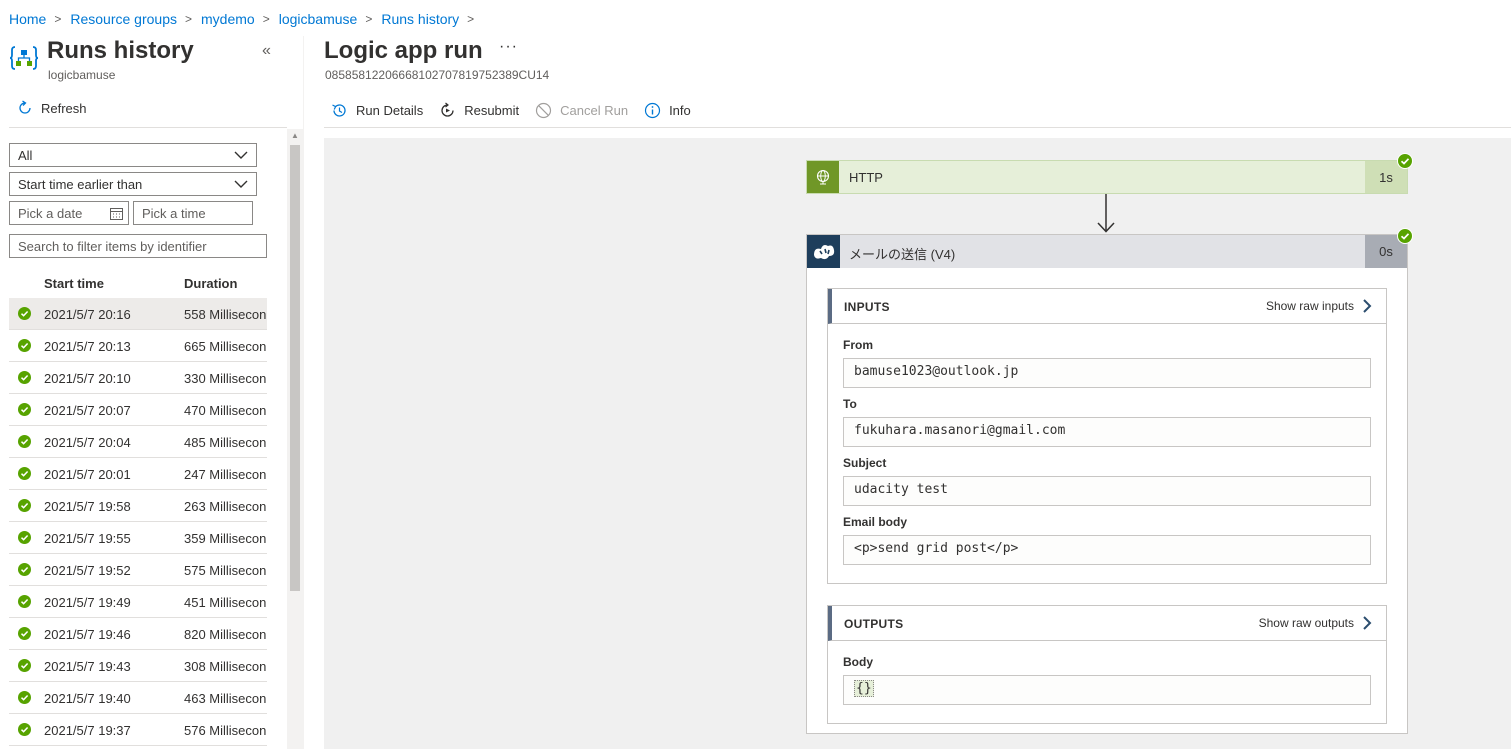  Describe the element at coordinates (25, 155) in the screenshot. I see `status-filter-value: All` at that location.